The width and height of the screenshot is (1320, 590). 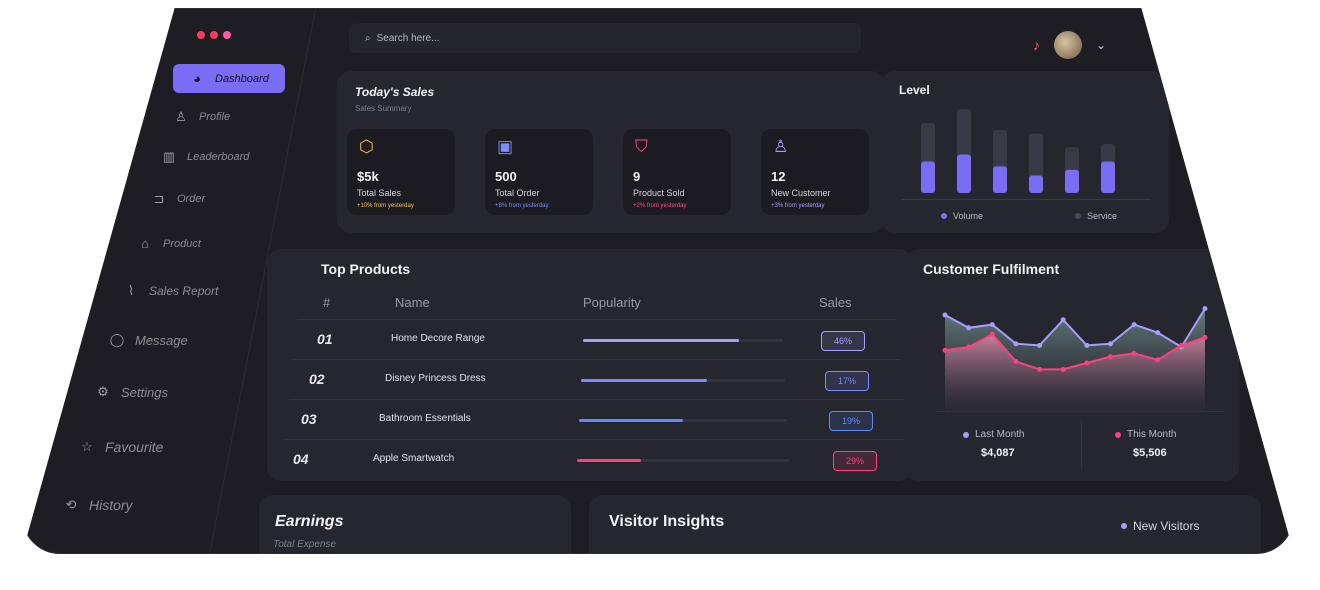 What do you see at coordinates (815, 172) in the screenshot?
I see `stat-new-customer: ♙ 12 New Customer +3% from yesterday` at bounding box center [815, 172].